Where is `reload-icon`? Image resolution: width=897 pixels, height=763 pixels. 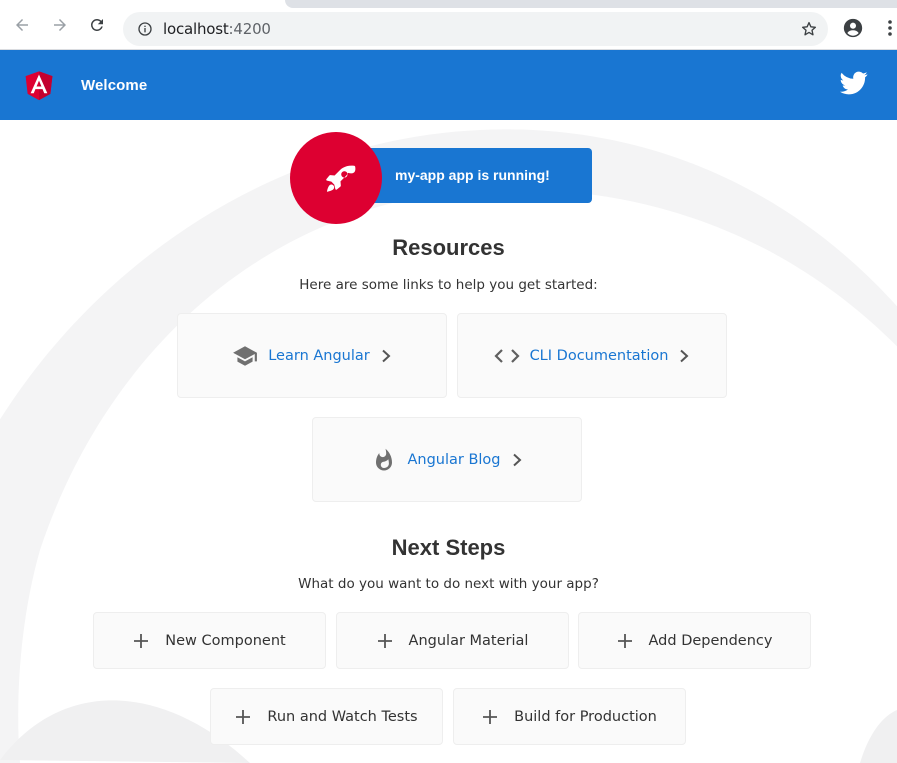
reload-icon is located at coordinates (96, 24).